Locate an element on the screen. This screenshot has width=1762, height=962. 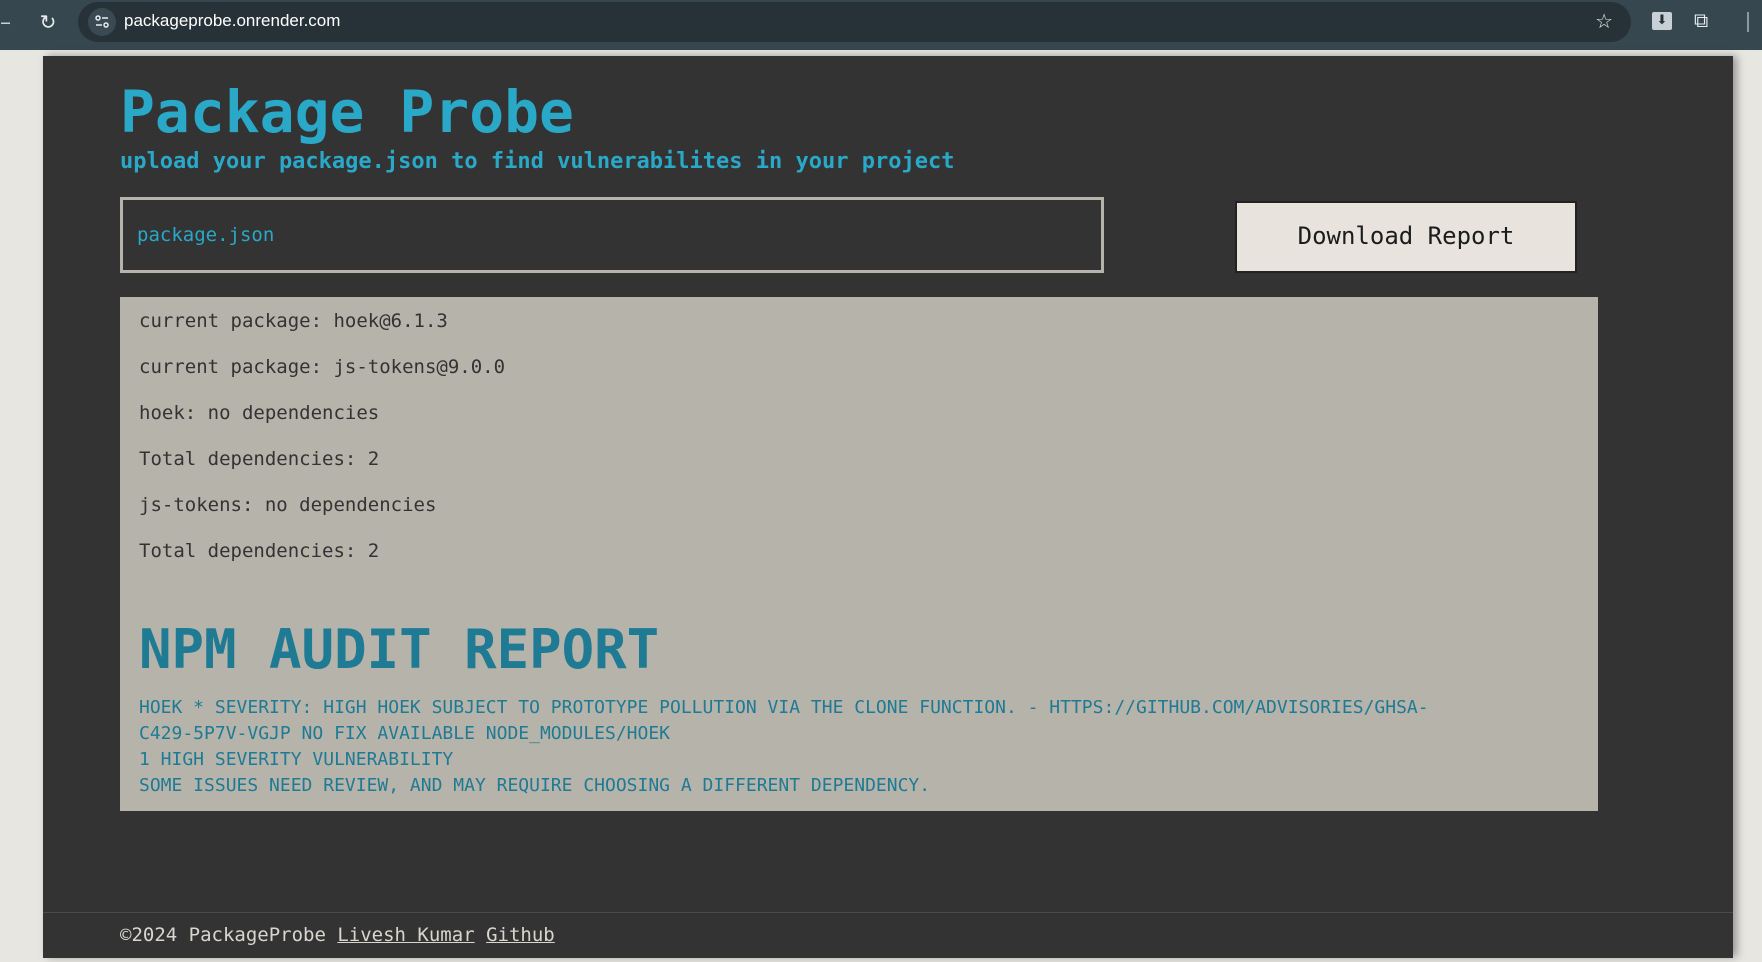
result-line: current package: hoek@6.1.3 is located at coordinates (293, 321).